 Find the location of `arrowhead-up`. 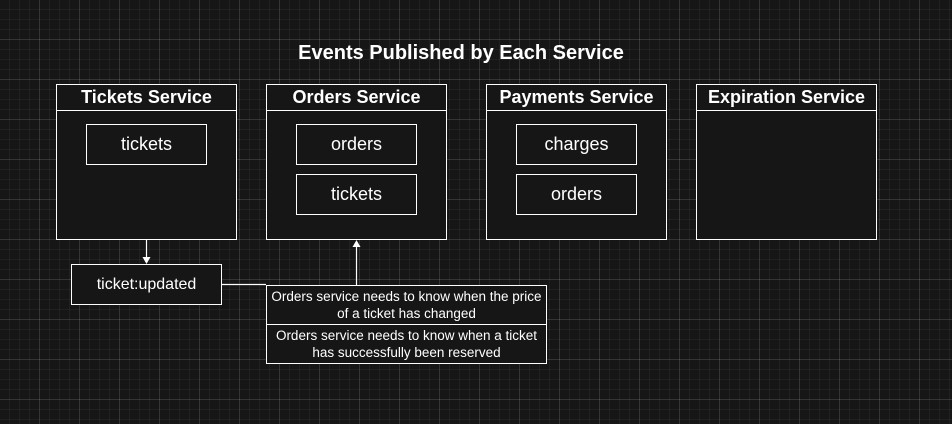

arrowhead-up is located at coordinates (356, 243).